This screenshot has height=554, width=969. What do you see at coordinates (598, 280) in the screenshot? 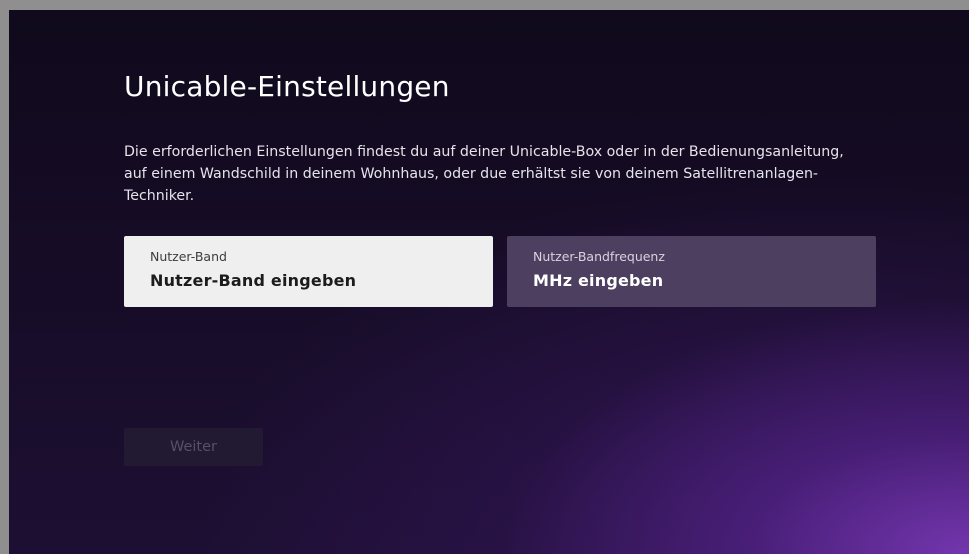
I see `user-band-frequency-placeholder: MHz eingeben` at bounding box center [598, 280].